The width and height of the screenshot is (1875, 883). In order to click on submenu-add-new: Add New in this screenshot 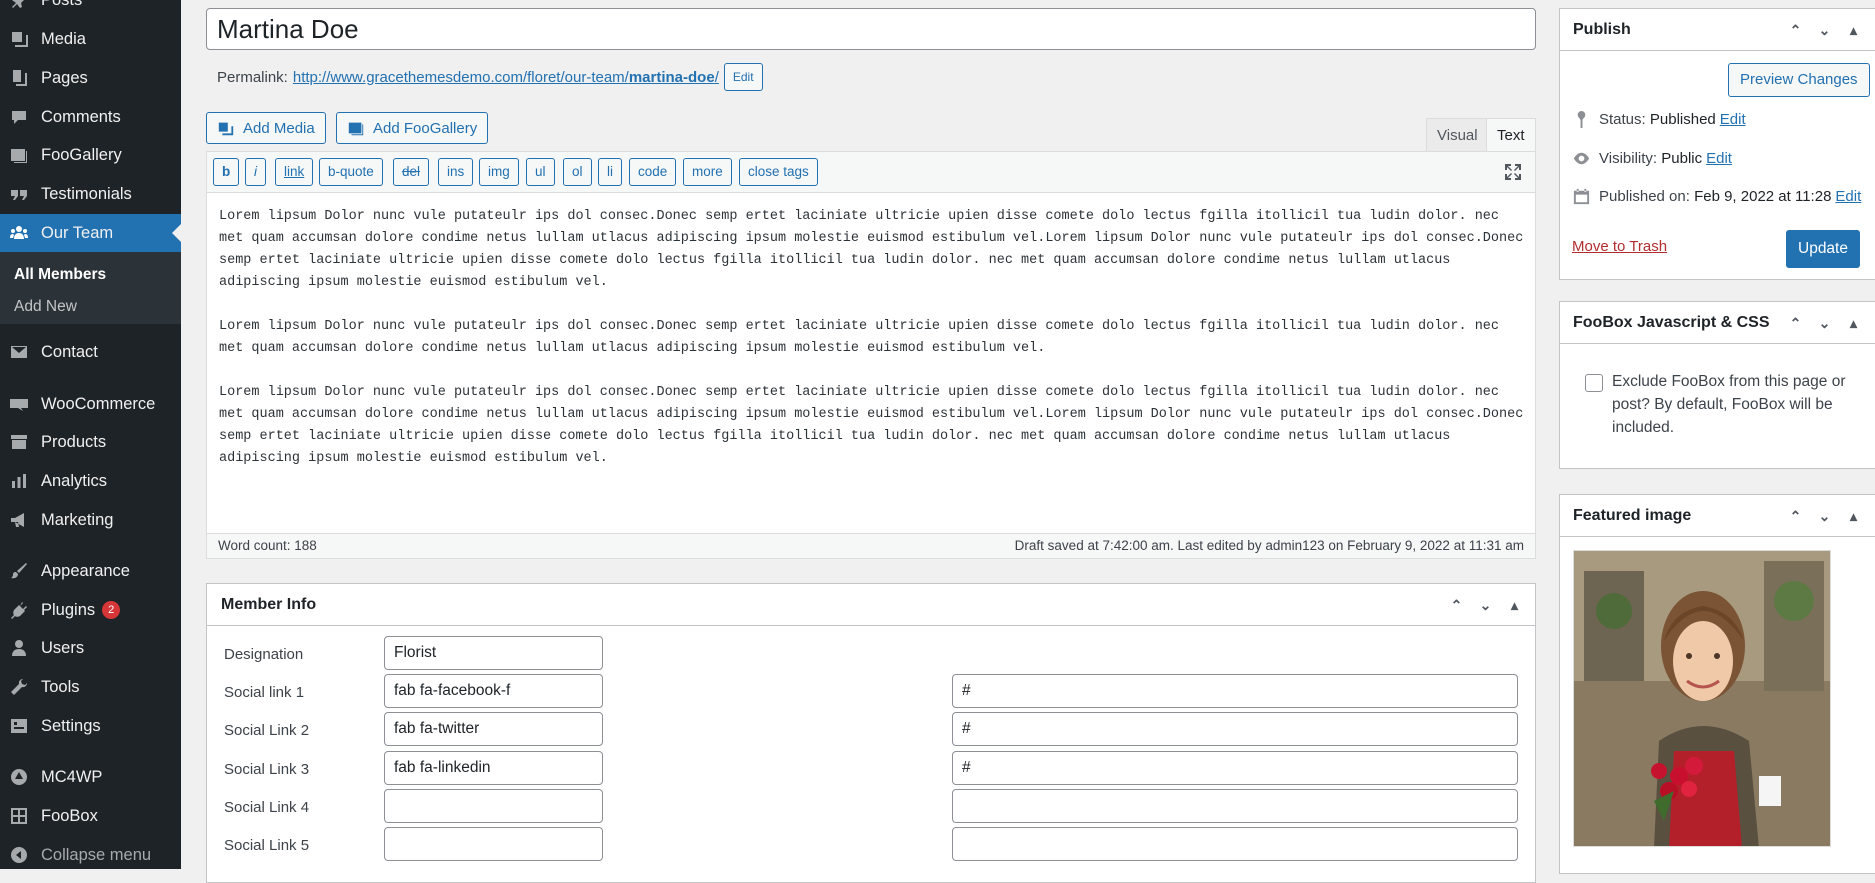, I will do `click(45, 307)`.